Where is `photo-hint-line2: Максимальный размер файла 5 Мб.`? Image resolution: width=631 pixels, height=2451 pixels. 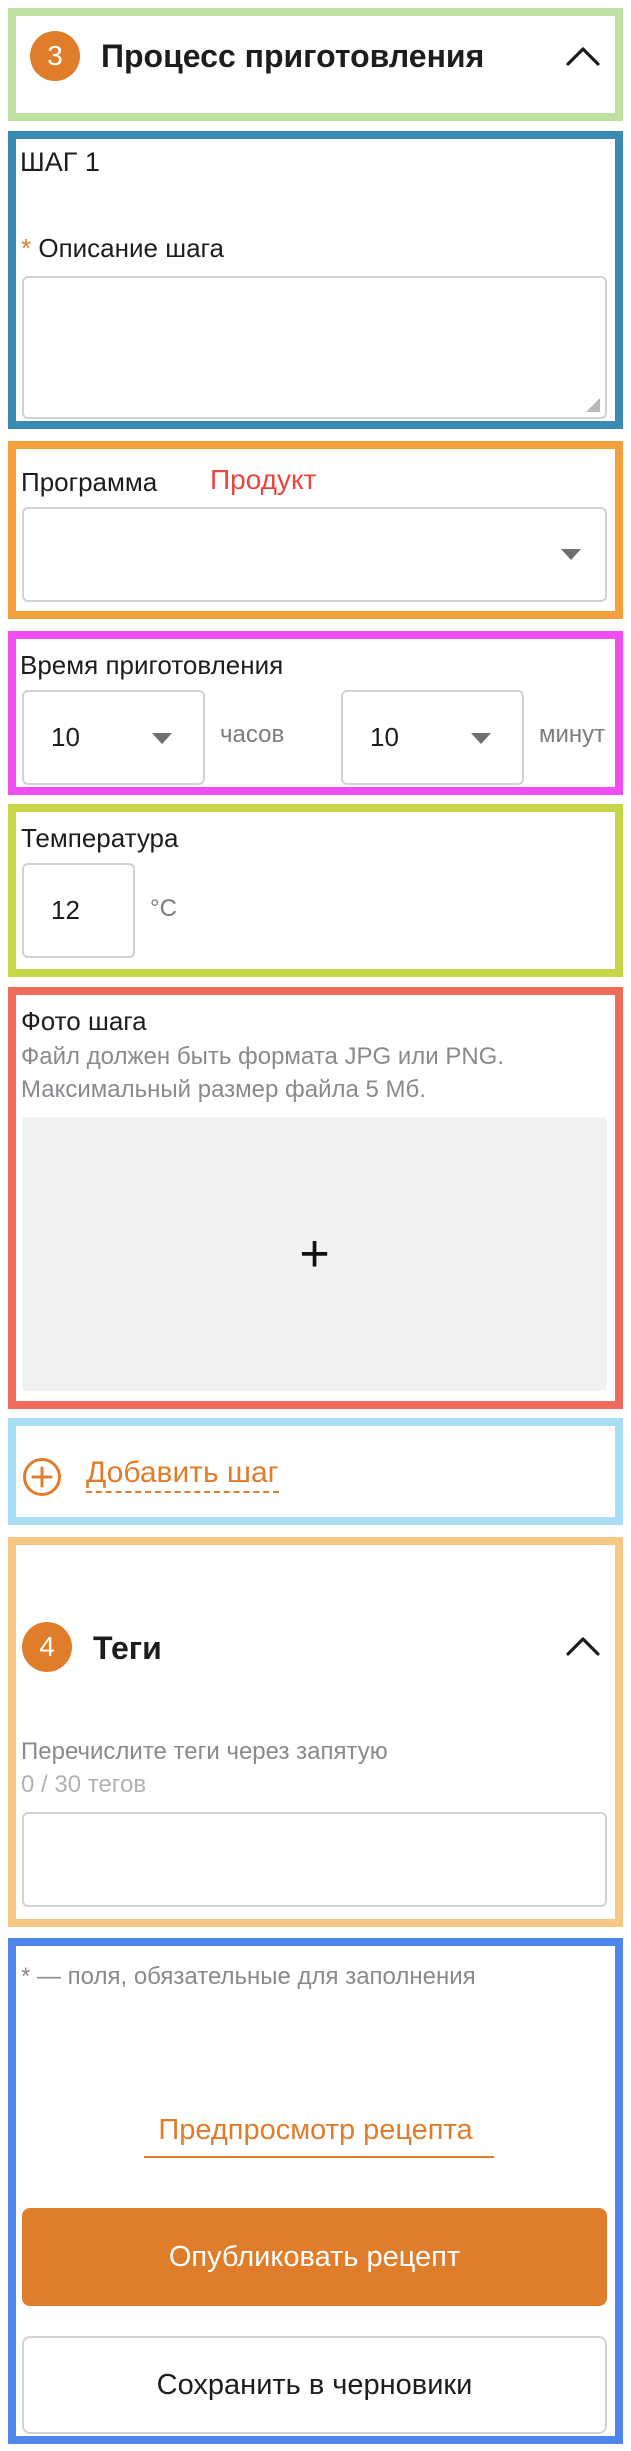
photo-hint-line2: Максимальный размер файла 5 Мб. is located at coordinates (223, 1089).